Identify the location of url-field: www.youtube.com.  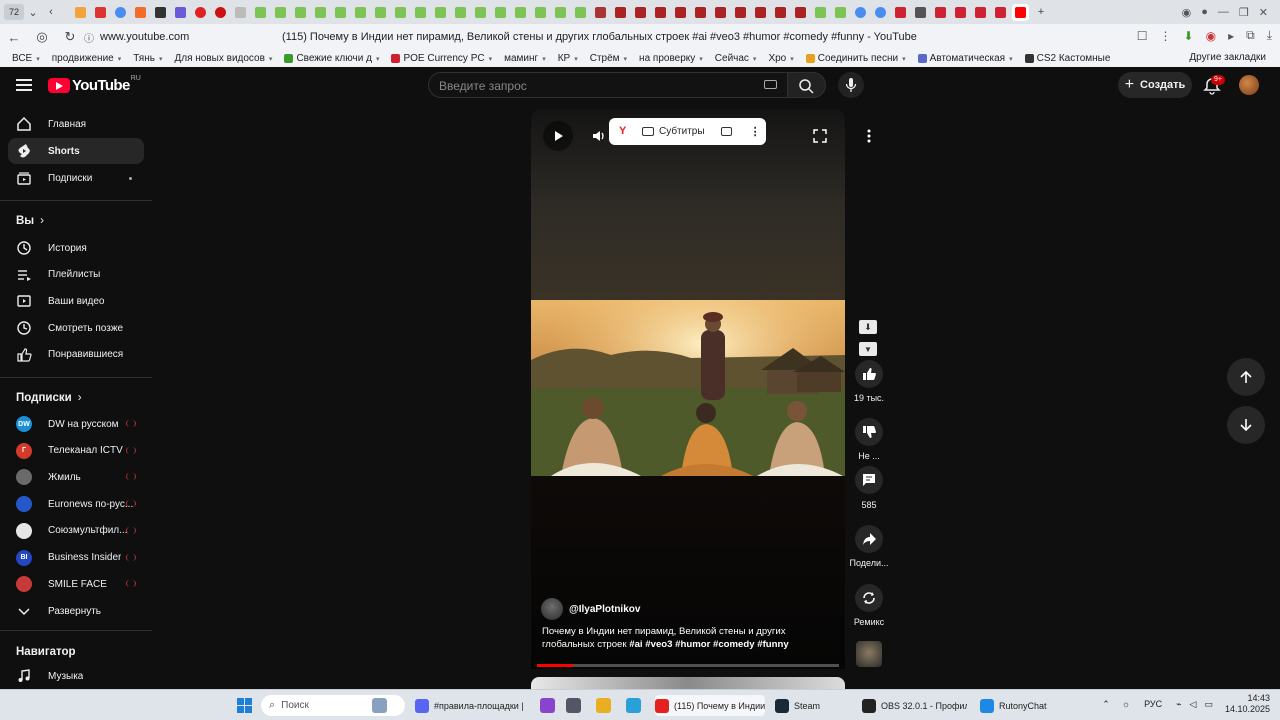
(144, 37).